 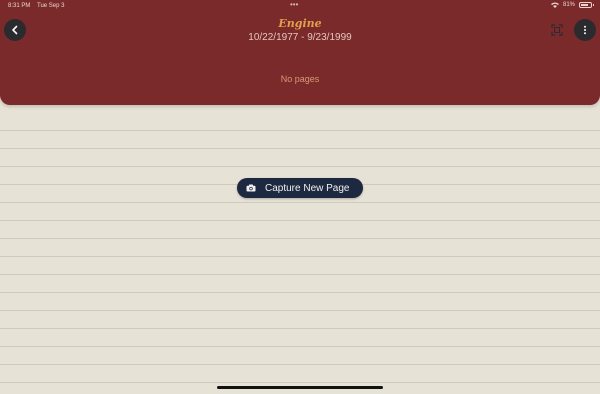 I want to click on status-bar: 8:31 PM Tue Sep 3 ••• 81%, so click(x=300, y=6).